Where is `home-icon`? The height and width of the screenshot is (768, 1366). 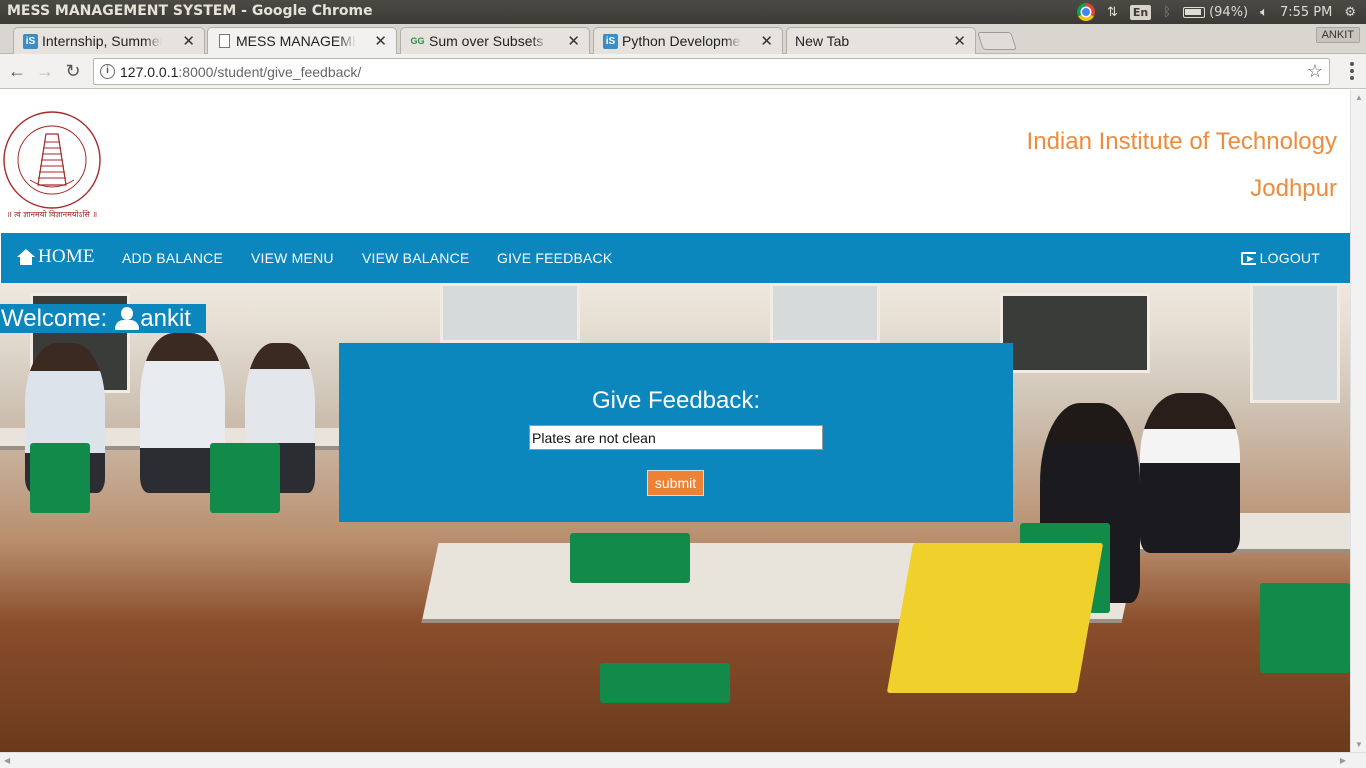
home-icon is located at coordinates (26, 257).